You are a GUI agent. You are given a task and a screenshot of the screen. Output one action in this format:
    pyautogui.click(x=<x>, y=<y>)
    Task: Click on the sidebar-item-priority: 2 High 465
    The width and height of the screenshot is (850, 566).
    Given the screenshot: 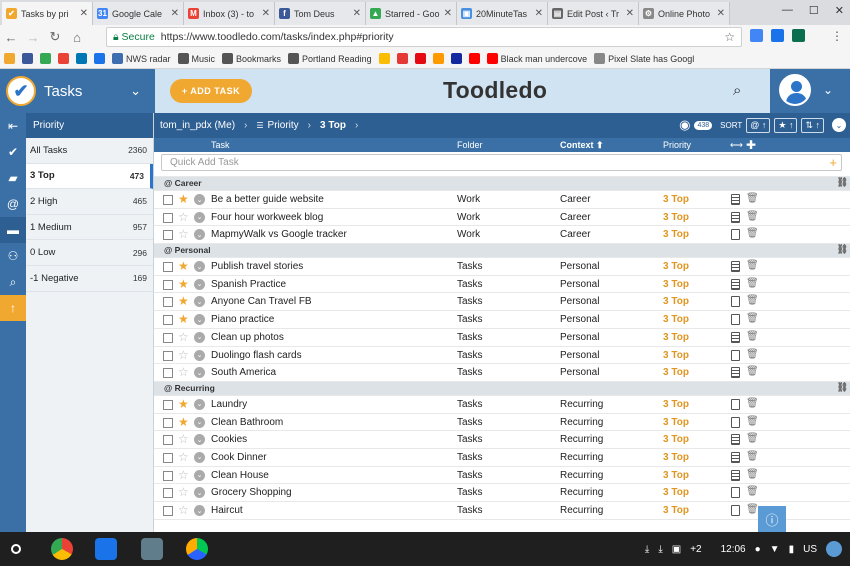 What is the action you would take?
    pyautogui.click(x=89, y=202)
    